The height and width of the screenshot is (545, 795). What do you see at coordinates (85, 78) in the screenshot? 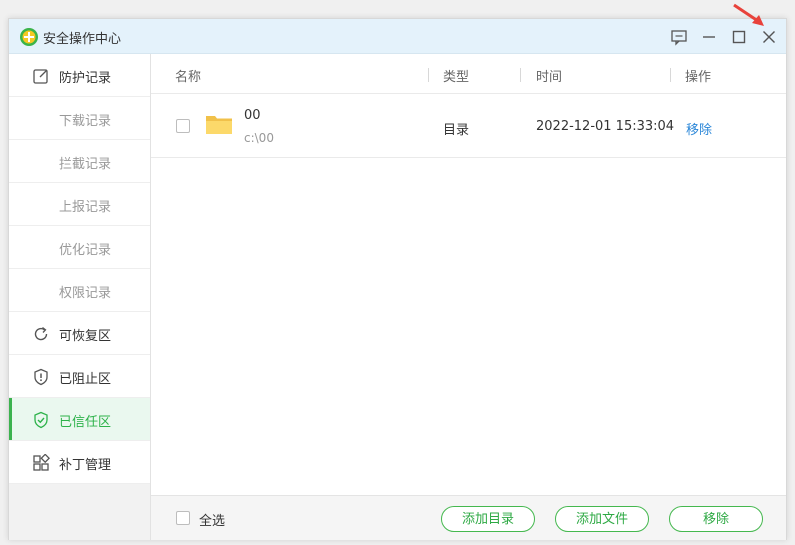
I see `sidebar-item-label: 防护记录` at bounding box center [85, 78].